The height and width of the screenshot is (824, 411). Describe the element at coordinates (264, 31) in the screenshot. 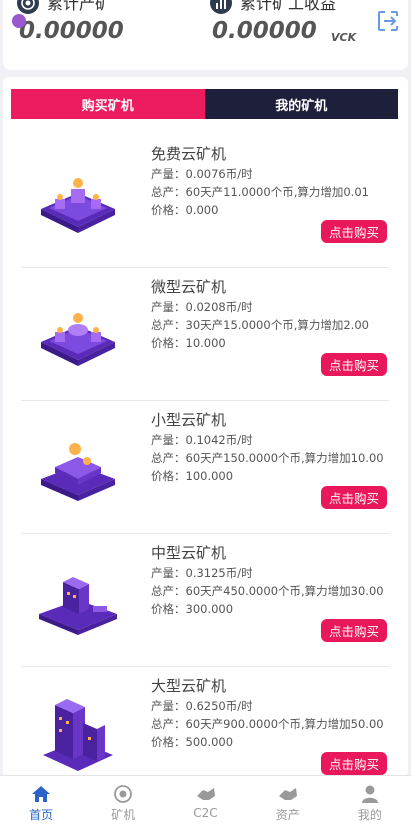

I see `total-earnings-value: 0.00000` at that location.